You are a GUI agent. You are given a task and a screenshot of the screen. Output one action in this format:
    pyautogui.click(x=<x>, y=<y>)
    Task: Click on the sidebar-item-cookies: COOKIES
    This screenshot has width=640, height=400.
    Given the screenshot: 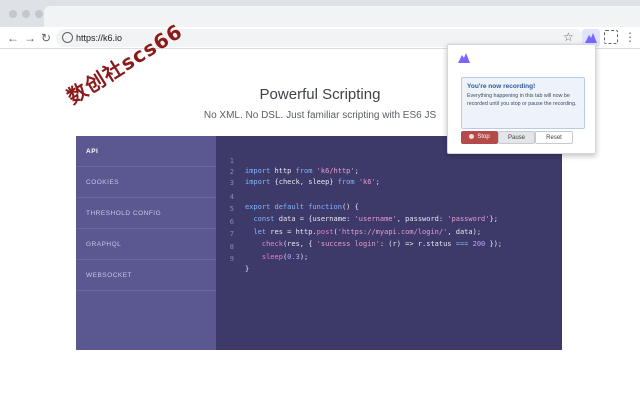 What is the action you would take?
    pyautogui.click(x=146, y=182)
    